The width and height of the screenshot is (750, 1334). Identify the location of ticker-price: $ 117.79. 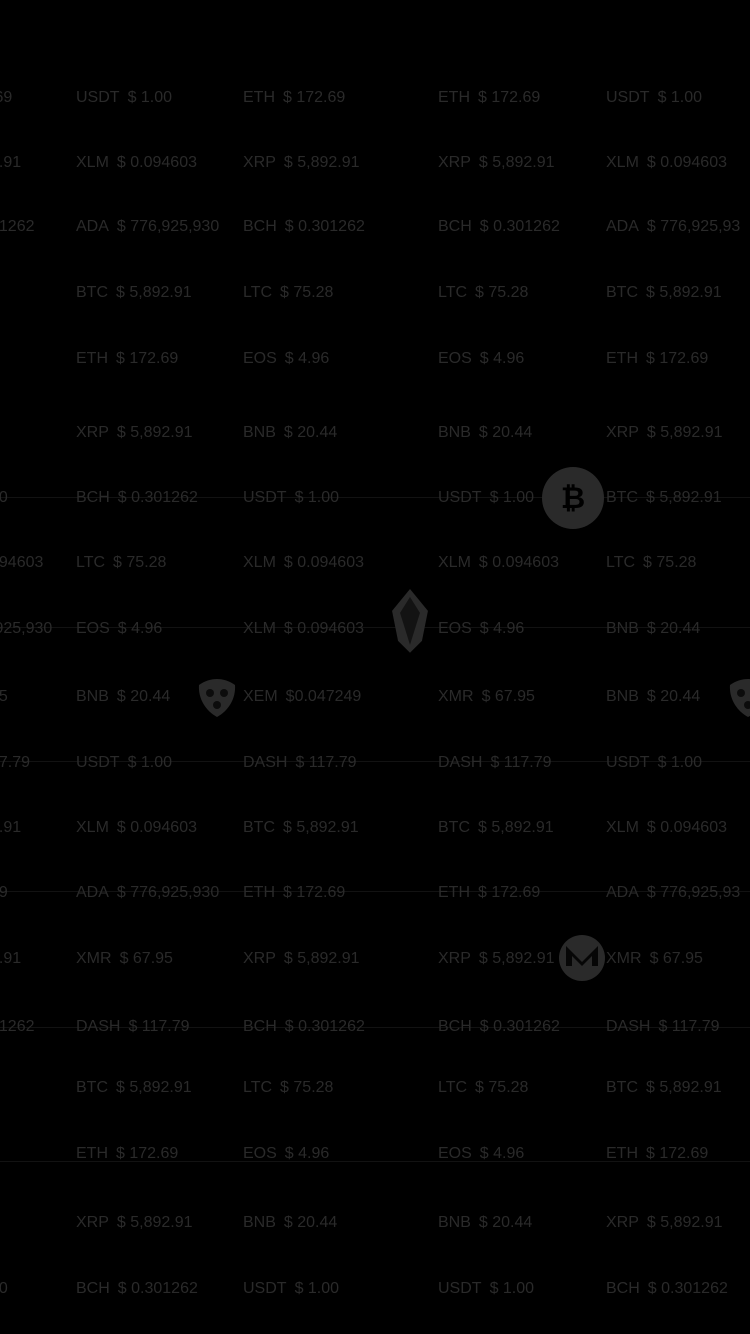
(689, 1026).